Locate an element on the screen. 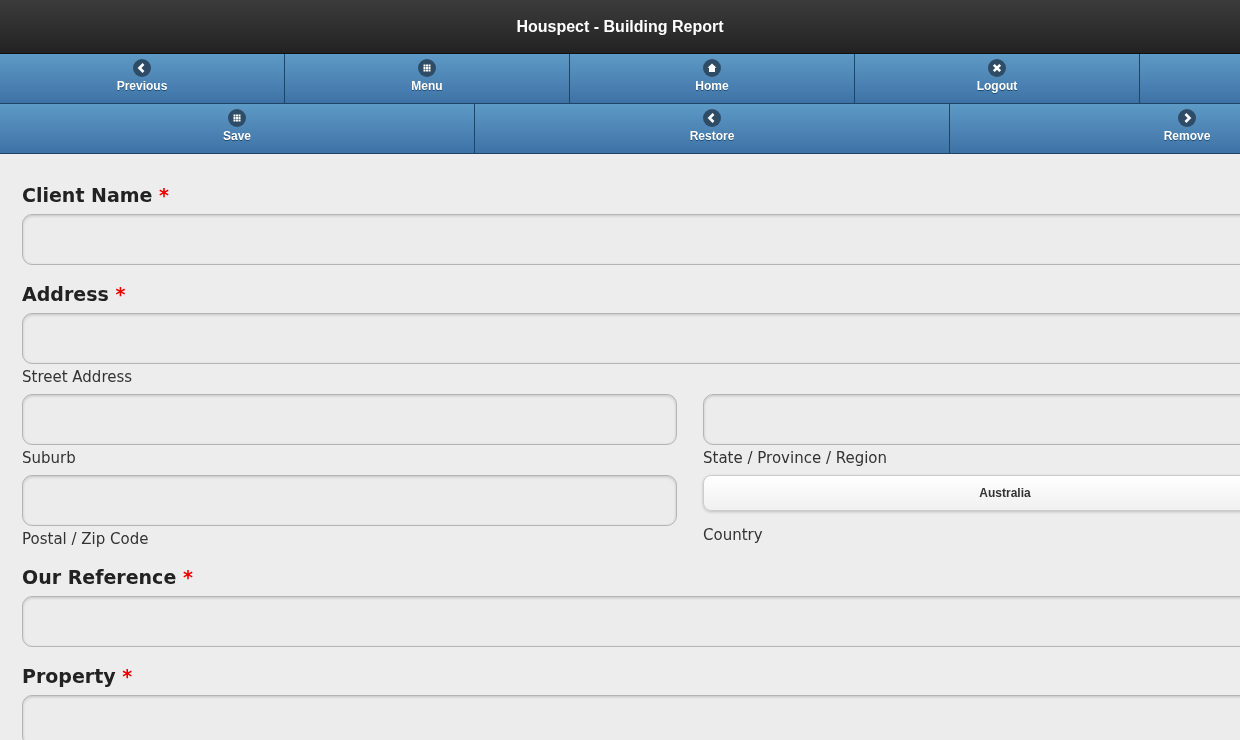 The width and height of the screenshot is (1240, 740). field-label: Address * is located at coordinates (74, 294).